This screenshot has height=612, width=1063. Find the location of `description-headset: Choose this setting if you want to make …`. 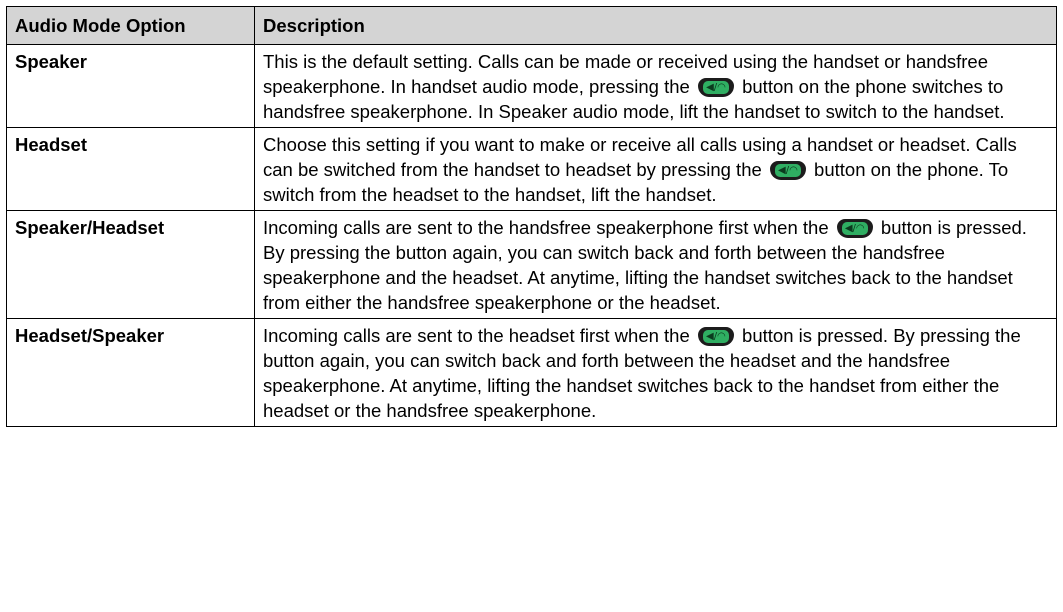

description-headset: Choose this setting if you want to make … is located at coordinates (655, 169).